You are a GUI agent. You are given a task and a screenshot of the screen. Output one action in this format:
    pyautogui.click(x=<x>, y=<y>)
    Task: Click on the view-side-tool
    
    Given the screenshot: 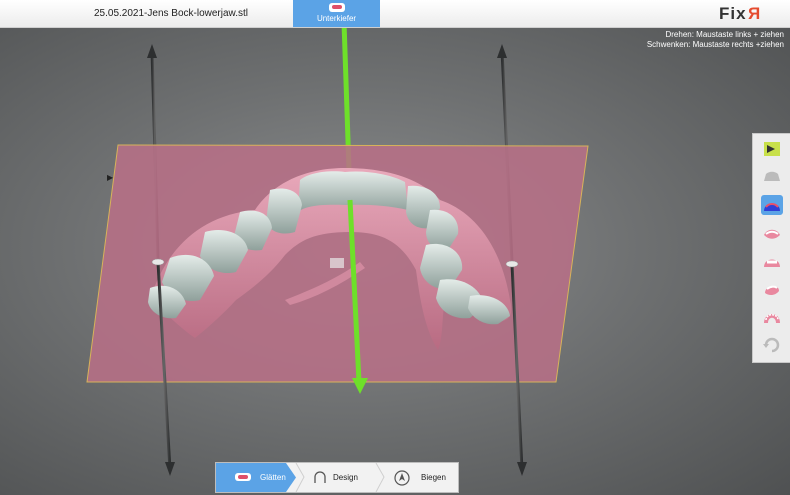 What is the action you would take?
    pyautogui.click(x=772, y=233)
    